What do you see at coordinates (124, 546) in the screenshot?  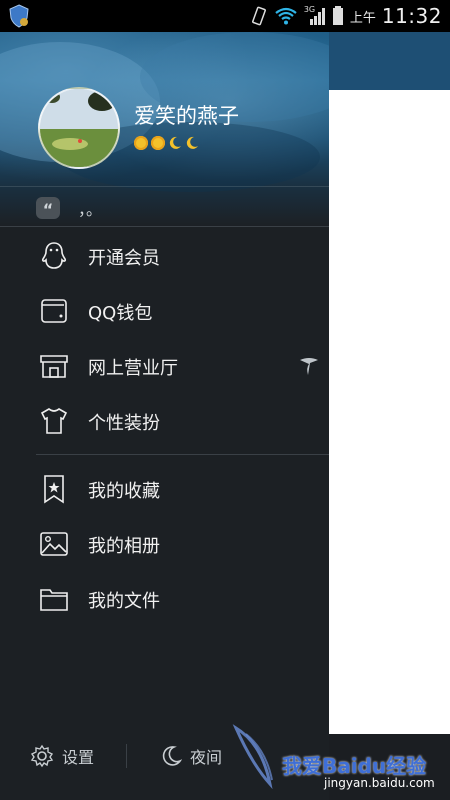 I see `menu-label-album: 我的相册` at bounding box center [124, 546].